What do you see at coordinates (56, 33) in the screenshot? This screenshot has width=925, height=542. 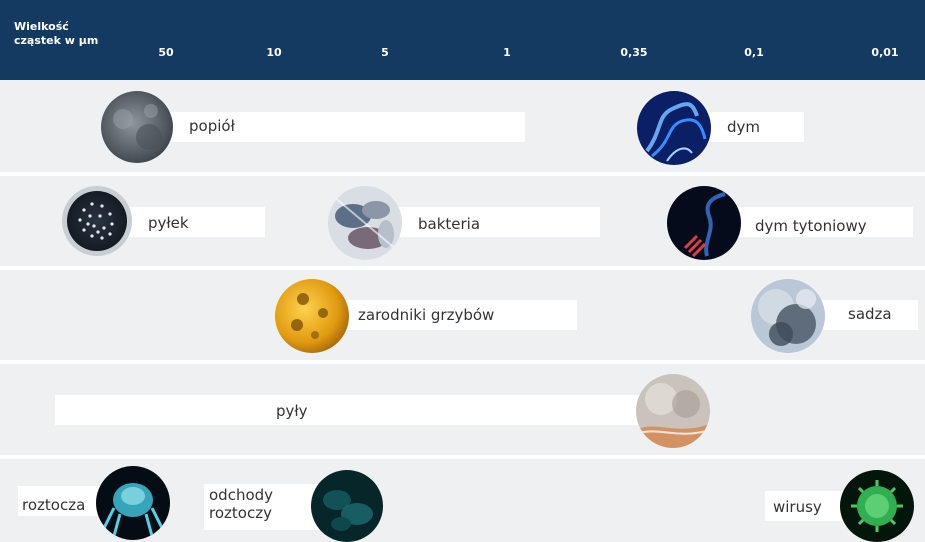 I see `scale-title: Wielkość cząstek w µm` at bounding box center [56, 33].